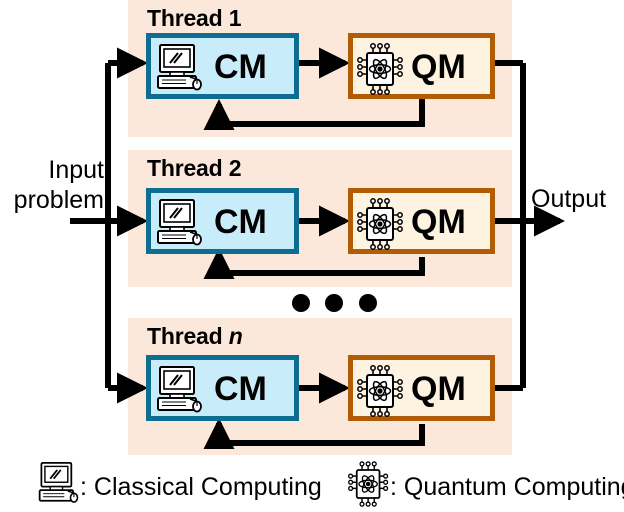 This screenshot has height=512, width=624. What do you see at coordinates (185, 18) in the screenshot?
I see `thread-title-prefix-1: Thread` at bounding box center [185, 18].